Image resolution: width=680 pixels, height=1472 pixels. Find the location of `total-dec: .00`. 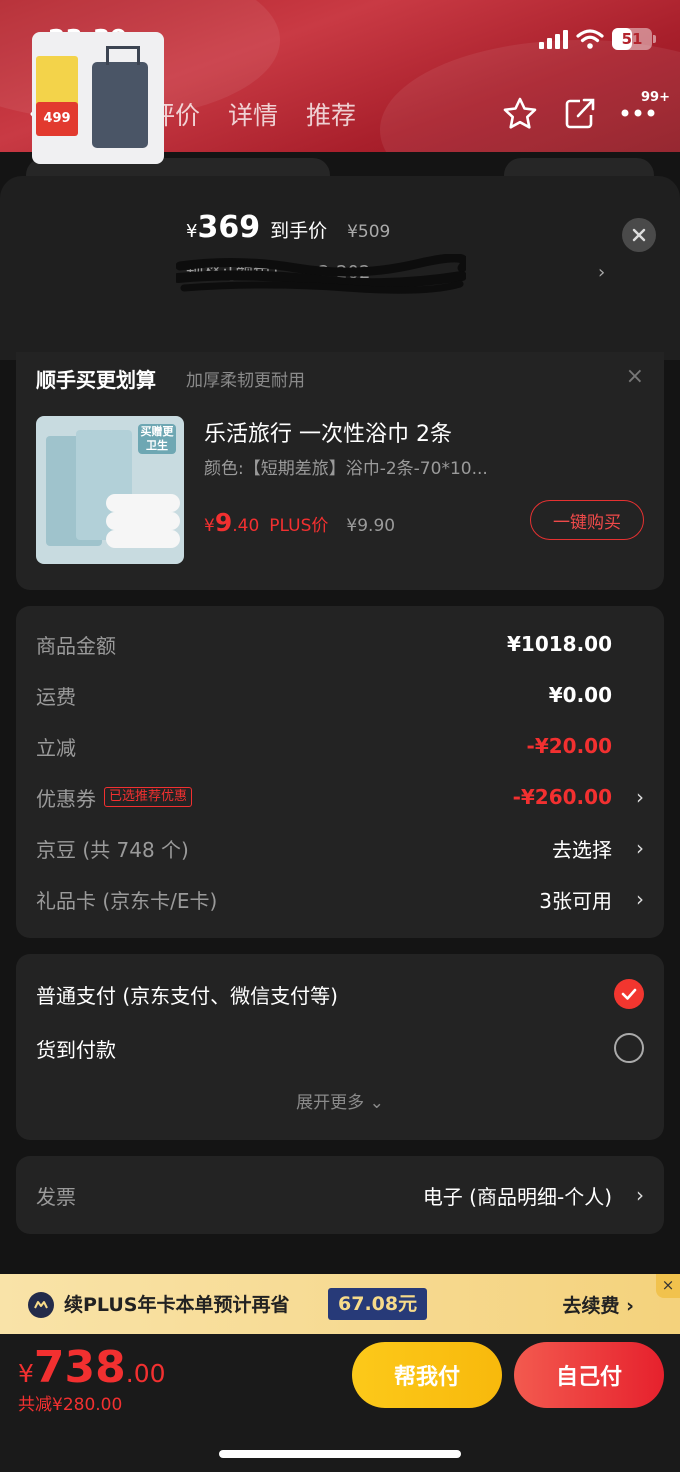

total-dec: .00 is located at coordinates (145, 1373).